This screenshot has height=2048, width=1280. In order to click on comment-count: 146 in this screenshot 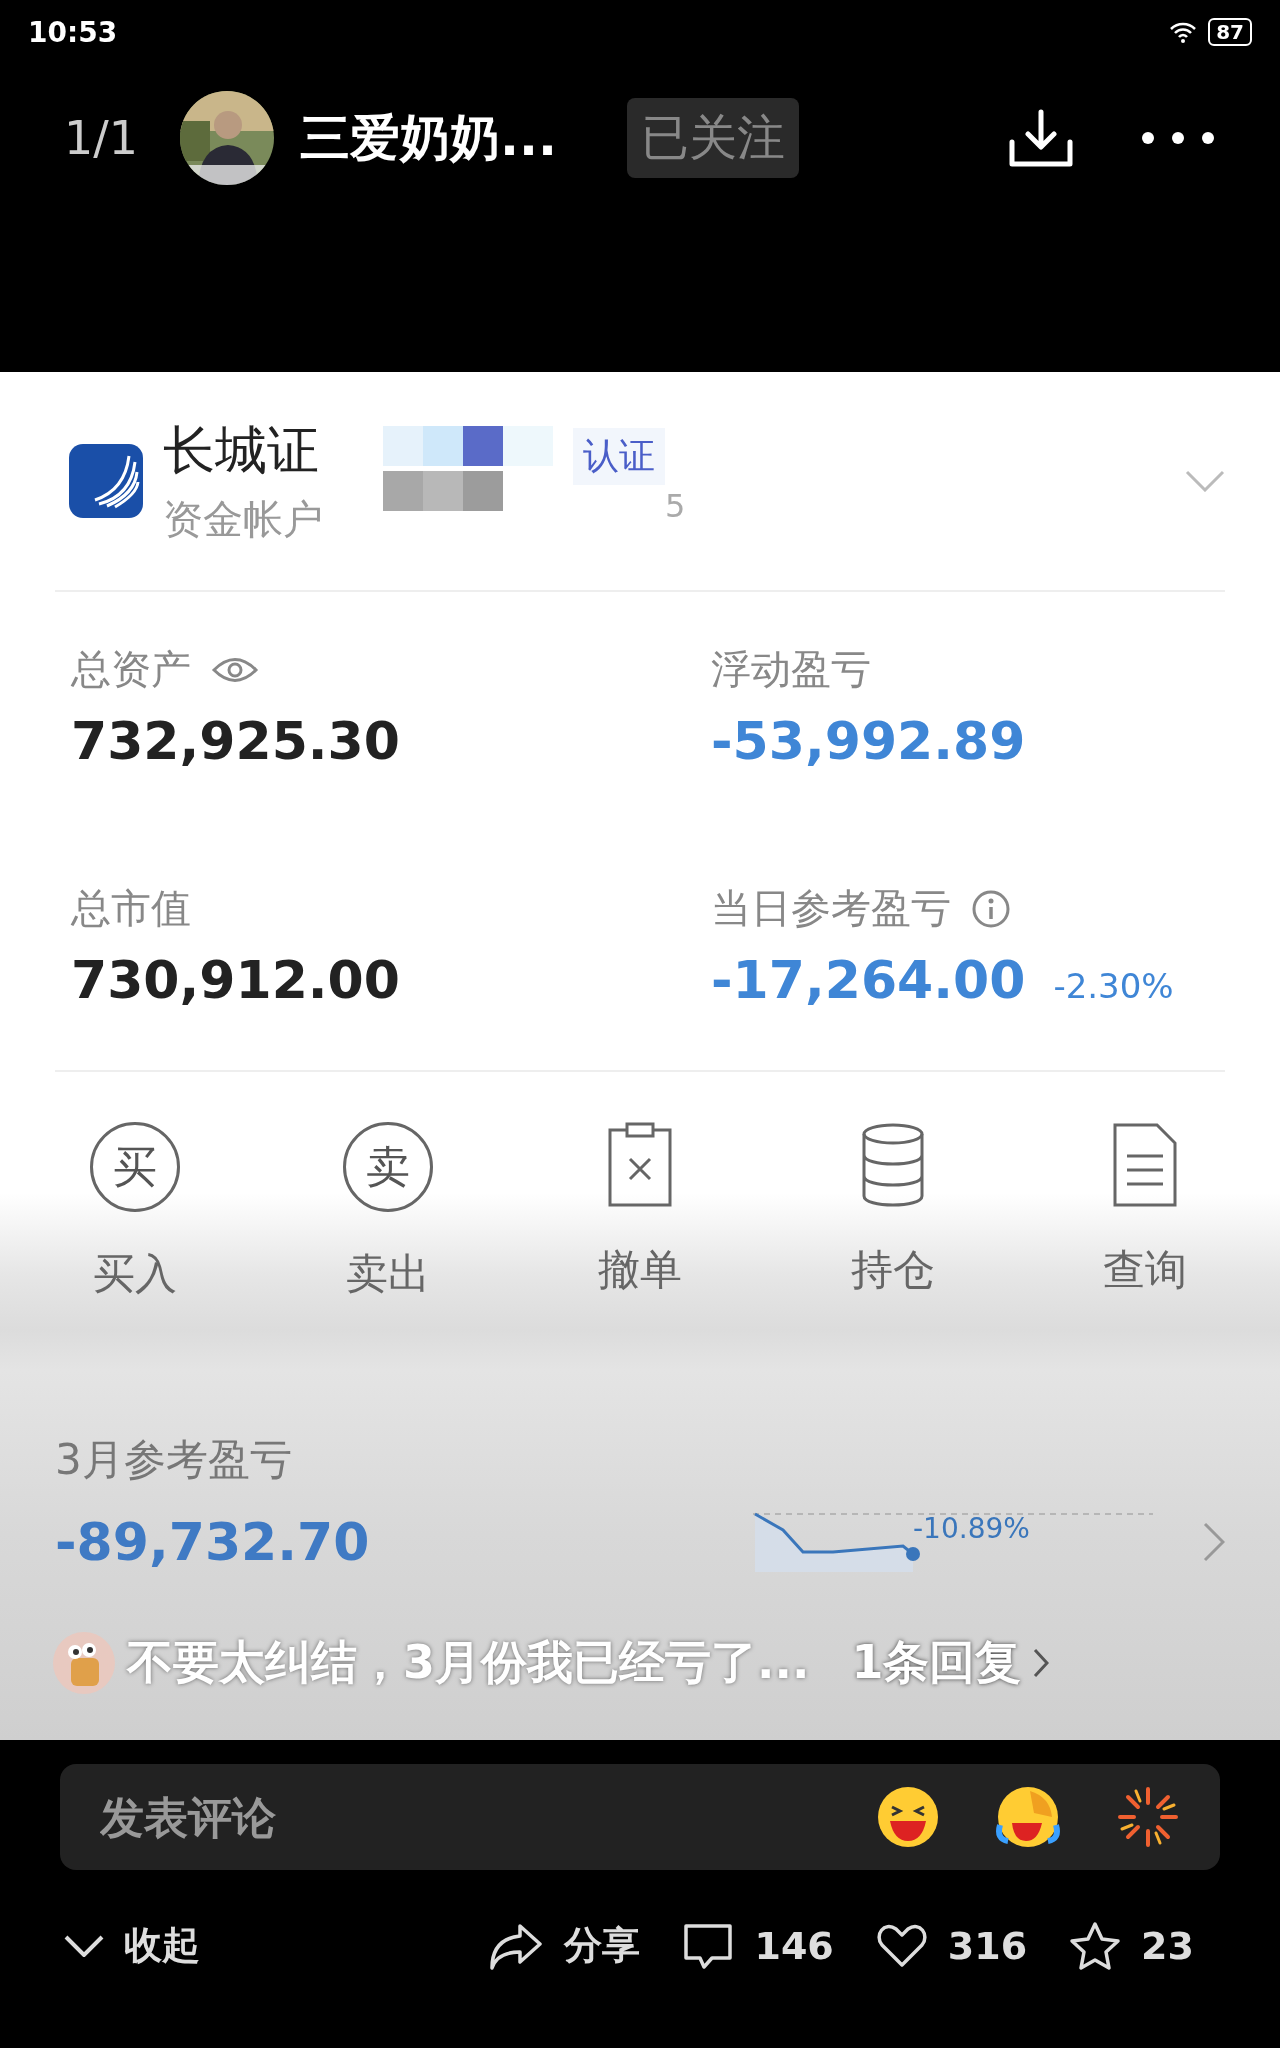, I will do `click(794, 1945)`.